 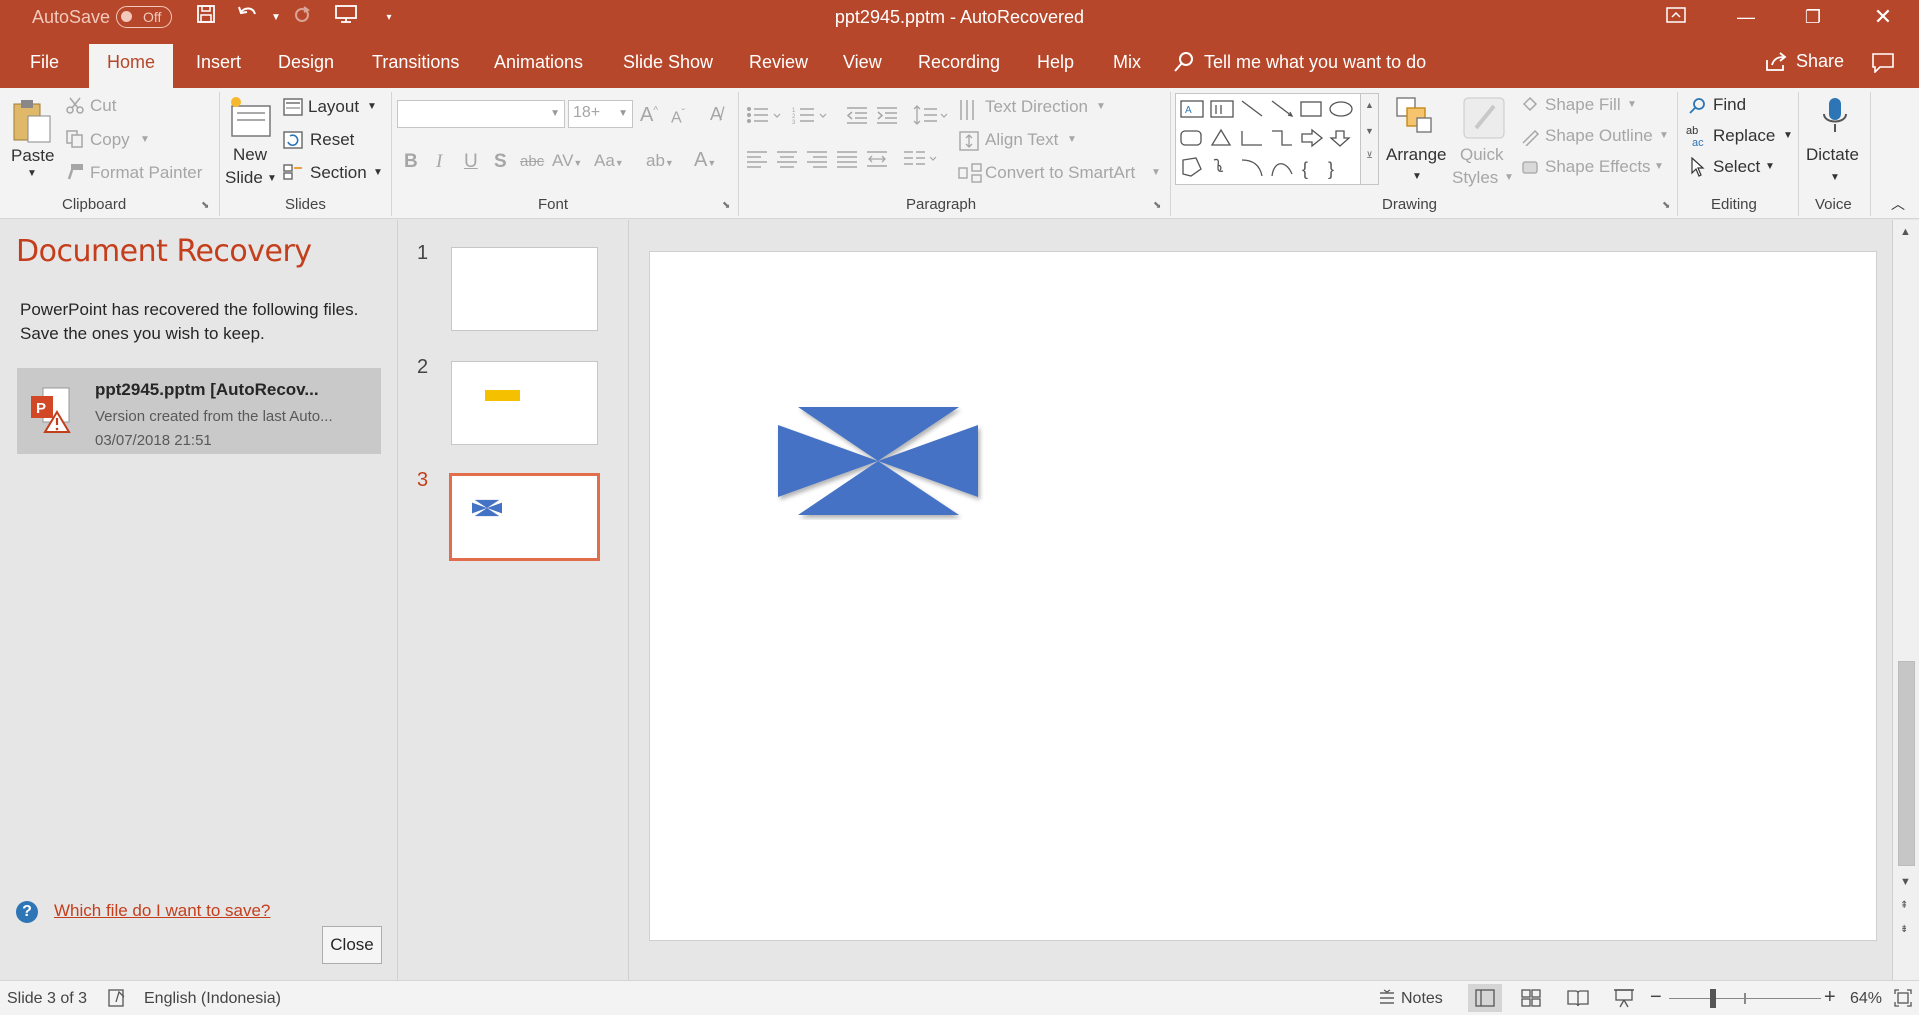 I want to click on share-button: Share, so click(x=1820, y=61).